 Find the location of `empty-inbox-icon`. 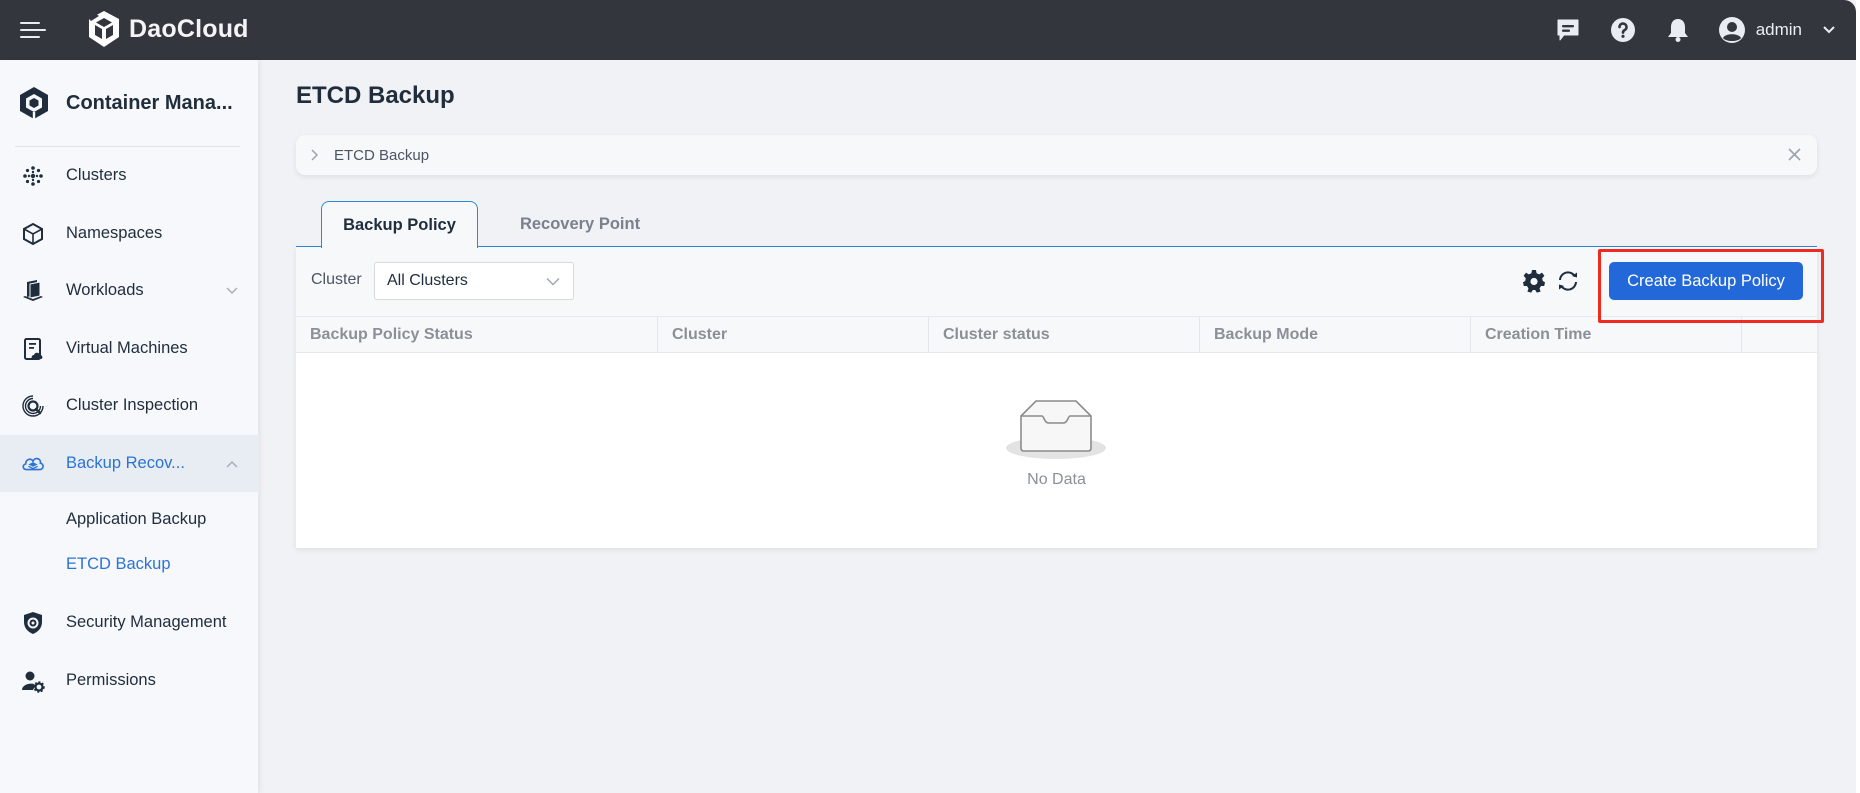

empty-inbox-icon is located at coordinates (1056, 429).